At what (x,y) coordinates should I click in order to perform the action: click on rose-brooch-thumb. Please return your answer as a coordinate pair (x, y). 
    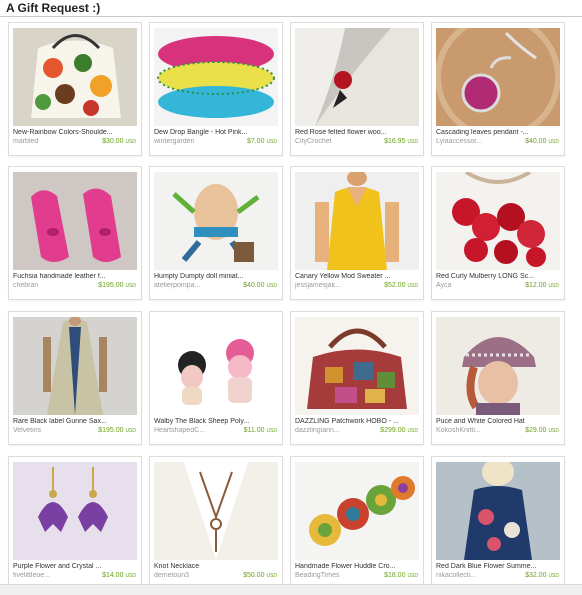
    Looking at the image, I should click on (357, 77).